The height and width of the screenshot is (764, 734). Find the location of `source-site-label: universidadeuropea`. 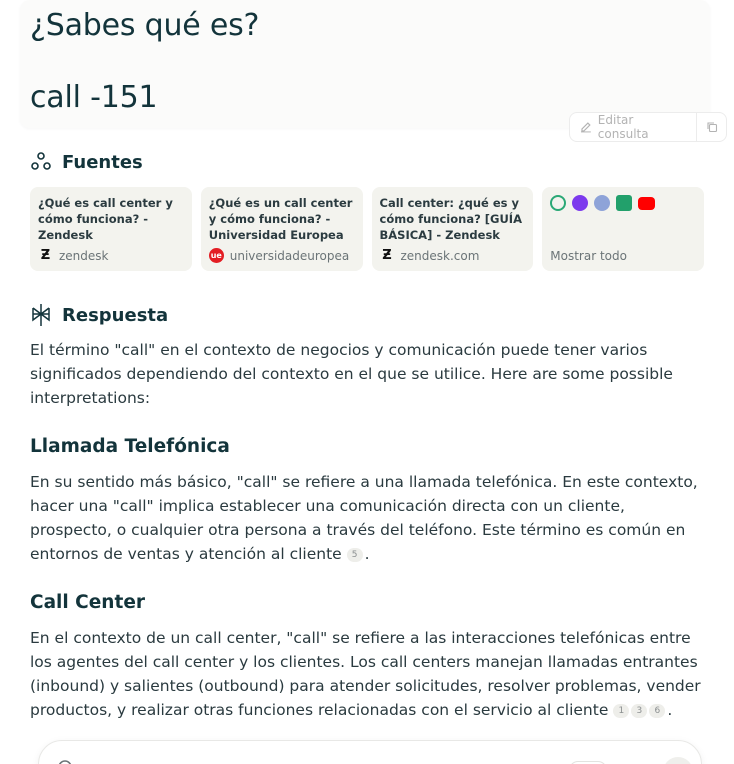

source-site-label: universidadeuropea is located at coordinates (289, 255).